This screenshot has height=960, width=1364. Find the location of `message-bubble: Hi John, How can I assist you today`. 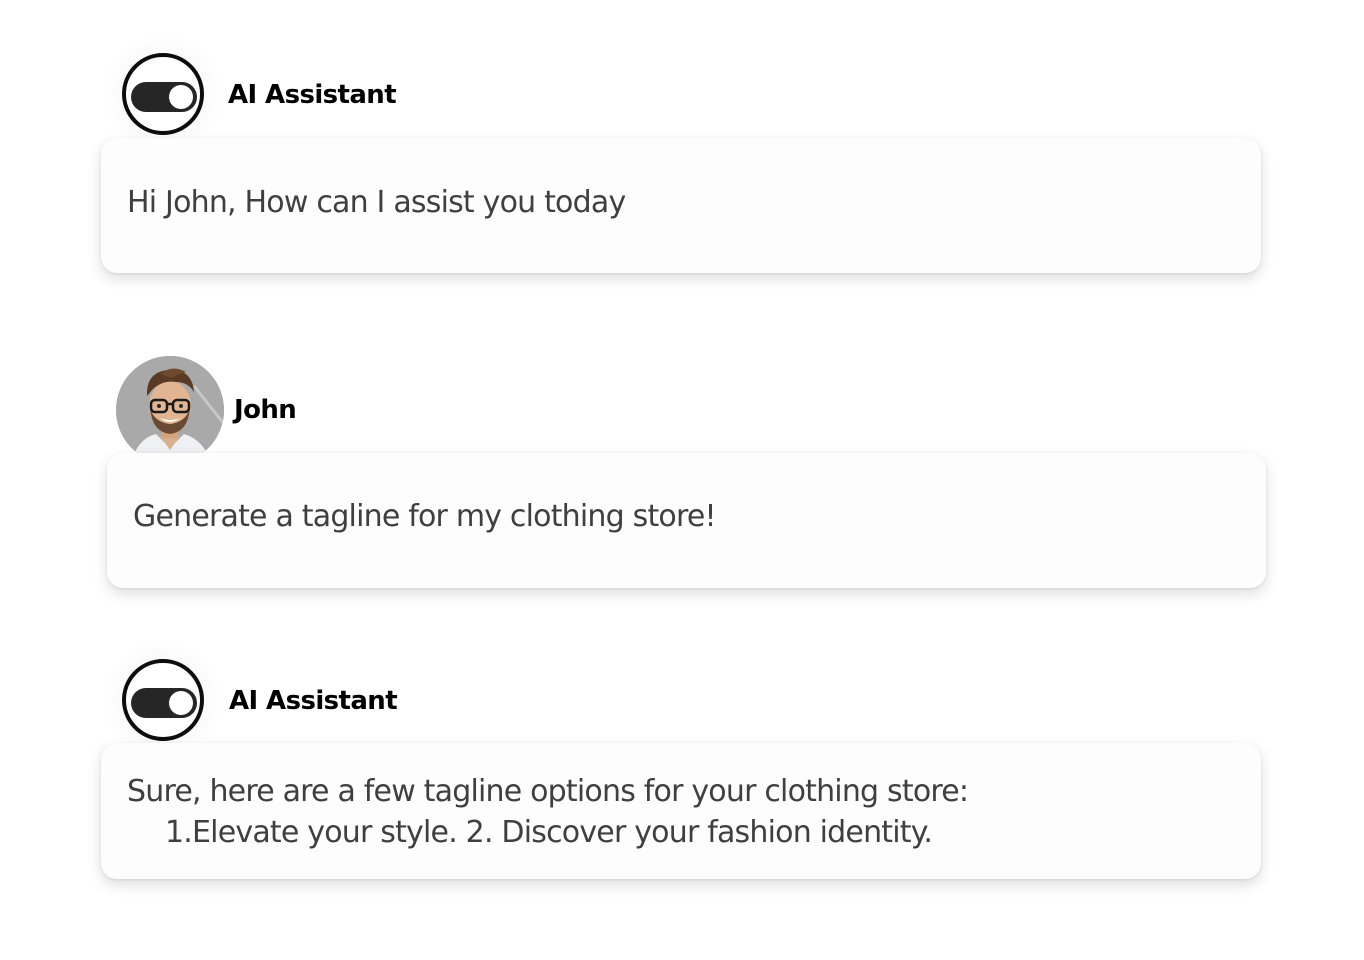

message-bubble: Hi John, How can I assist you today is located at coordinates (681, 205).